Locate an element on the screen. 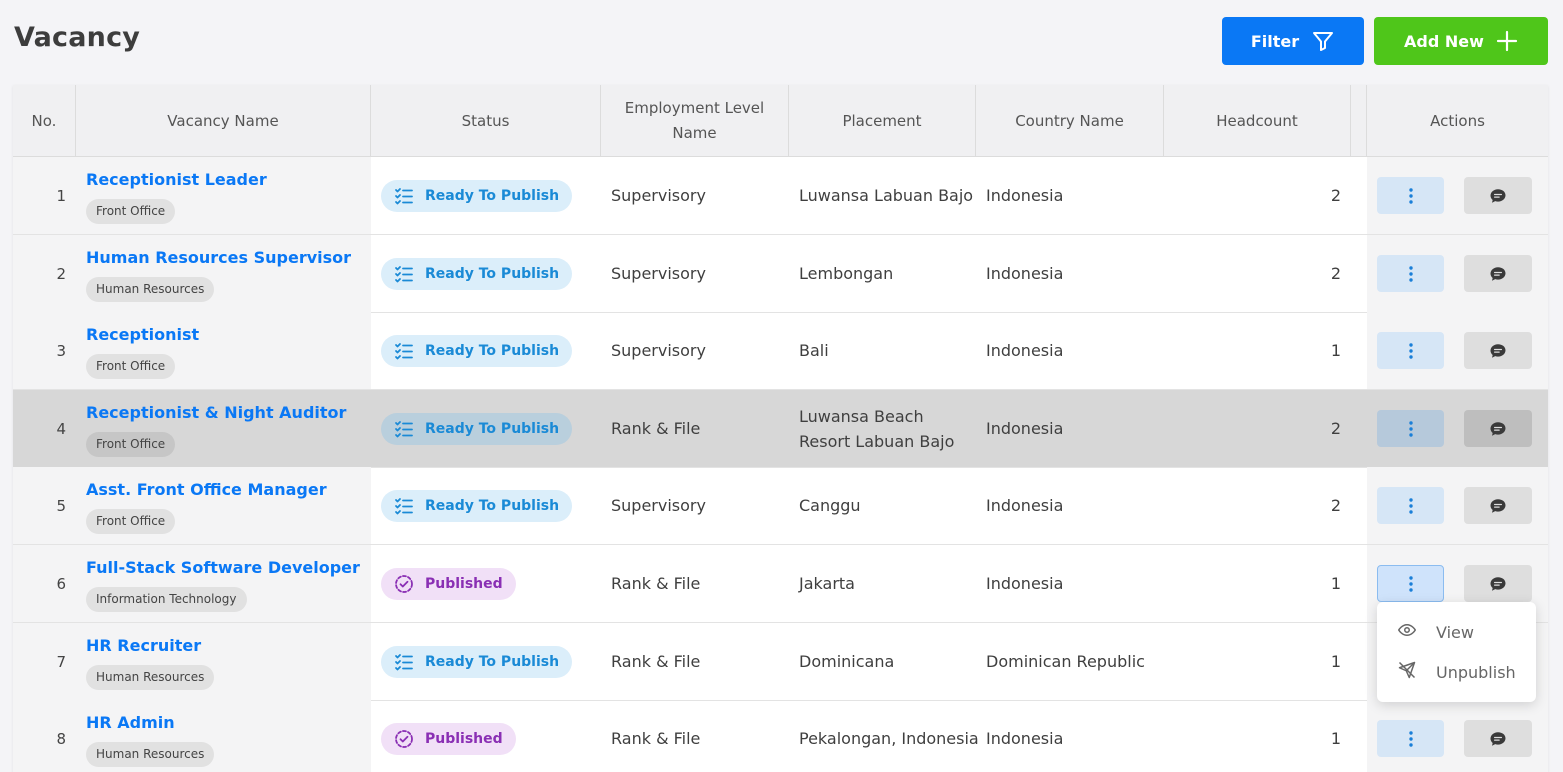  column-header-status: Status is located at coordinates (486, 121).